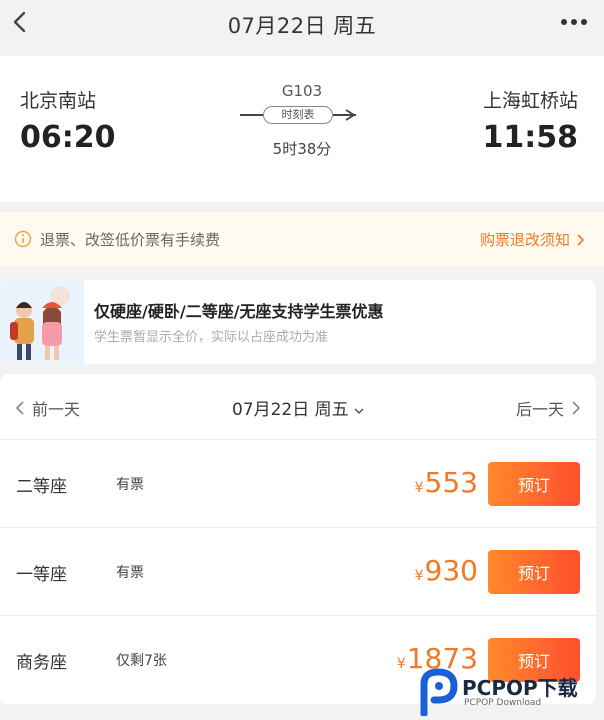  Describe the element at coordinates (211, 337) in the screenshot. I see `student-banner-subtitle: 学生票暂显示全价，实际以占座成功为准` at that location.